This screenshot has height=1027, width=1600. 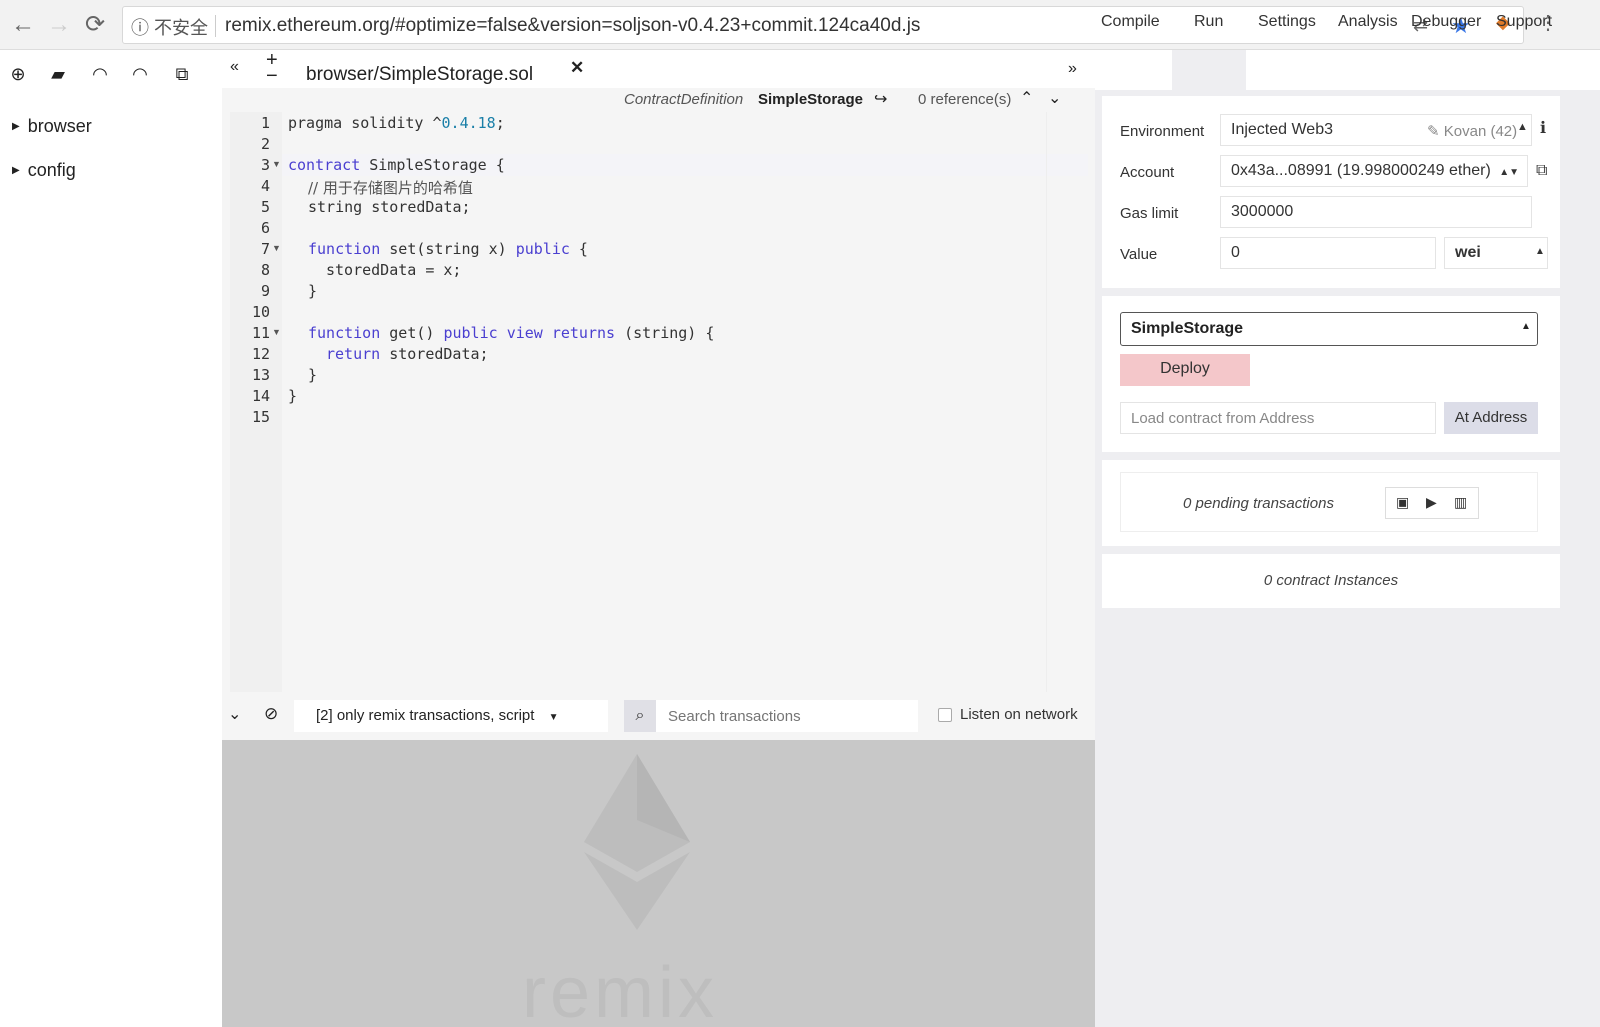 I want to click on collapse-terminal-icon: ⌄, so click(x=234, y=714).